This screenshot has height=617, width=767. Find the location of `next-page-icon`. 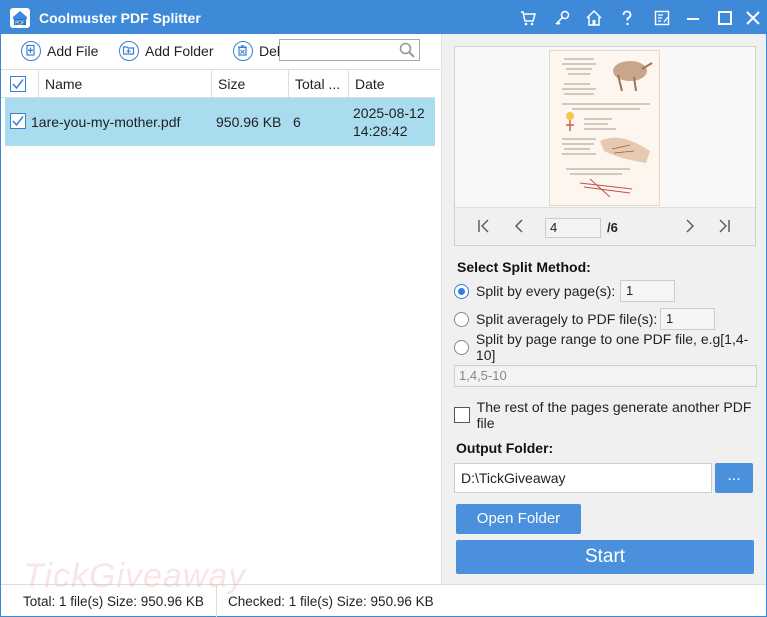

next-page-icon is located at coordinates (690, 227).